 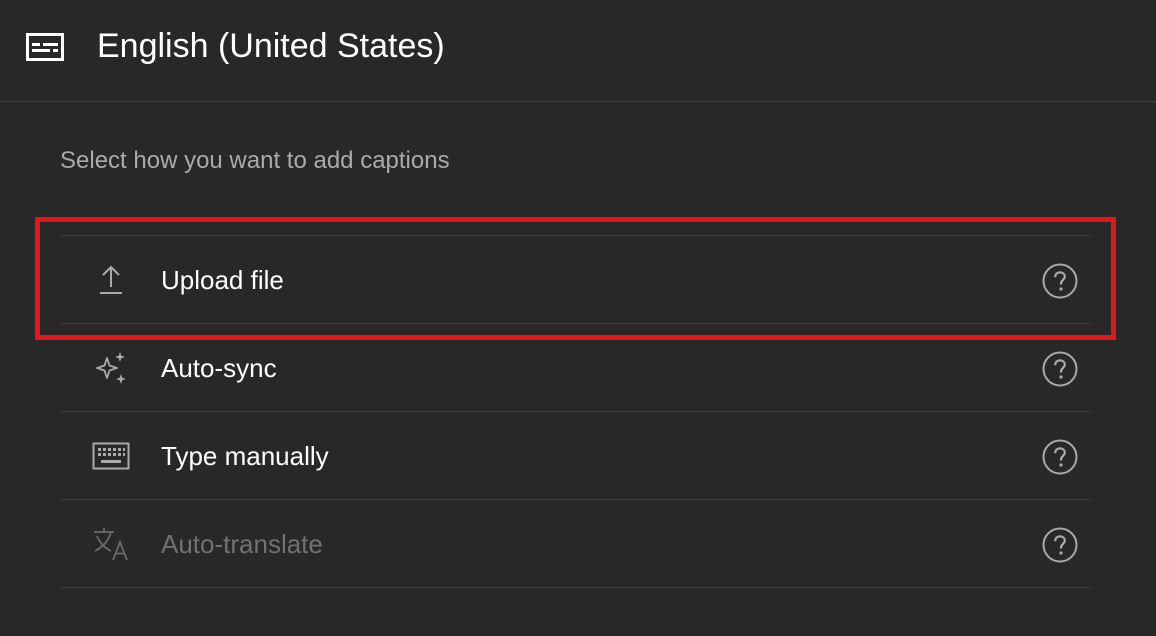 I want to click on type-manually-option: Type manually, so click(x=575, y=455).